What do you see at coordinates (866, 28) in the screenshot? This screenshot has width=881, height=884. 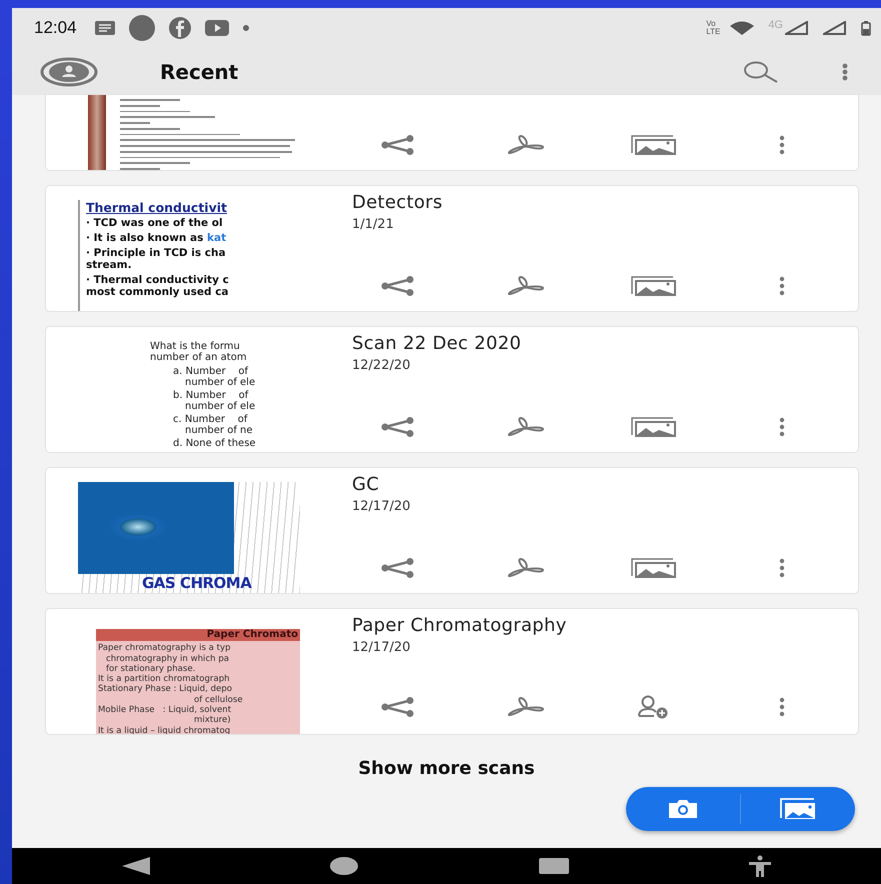 I see `battery-icon` at bounding box center [866, 28].